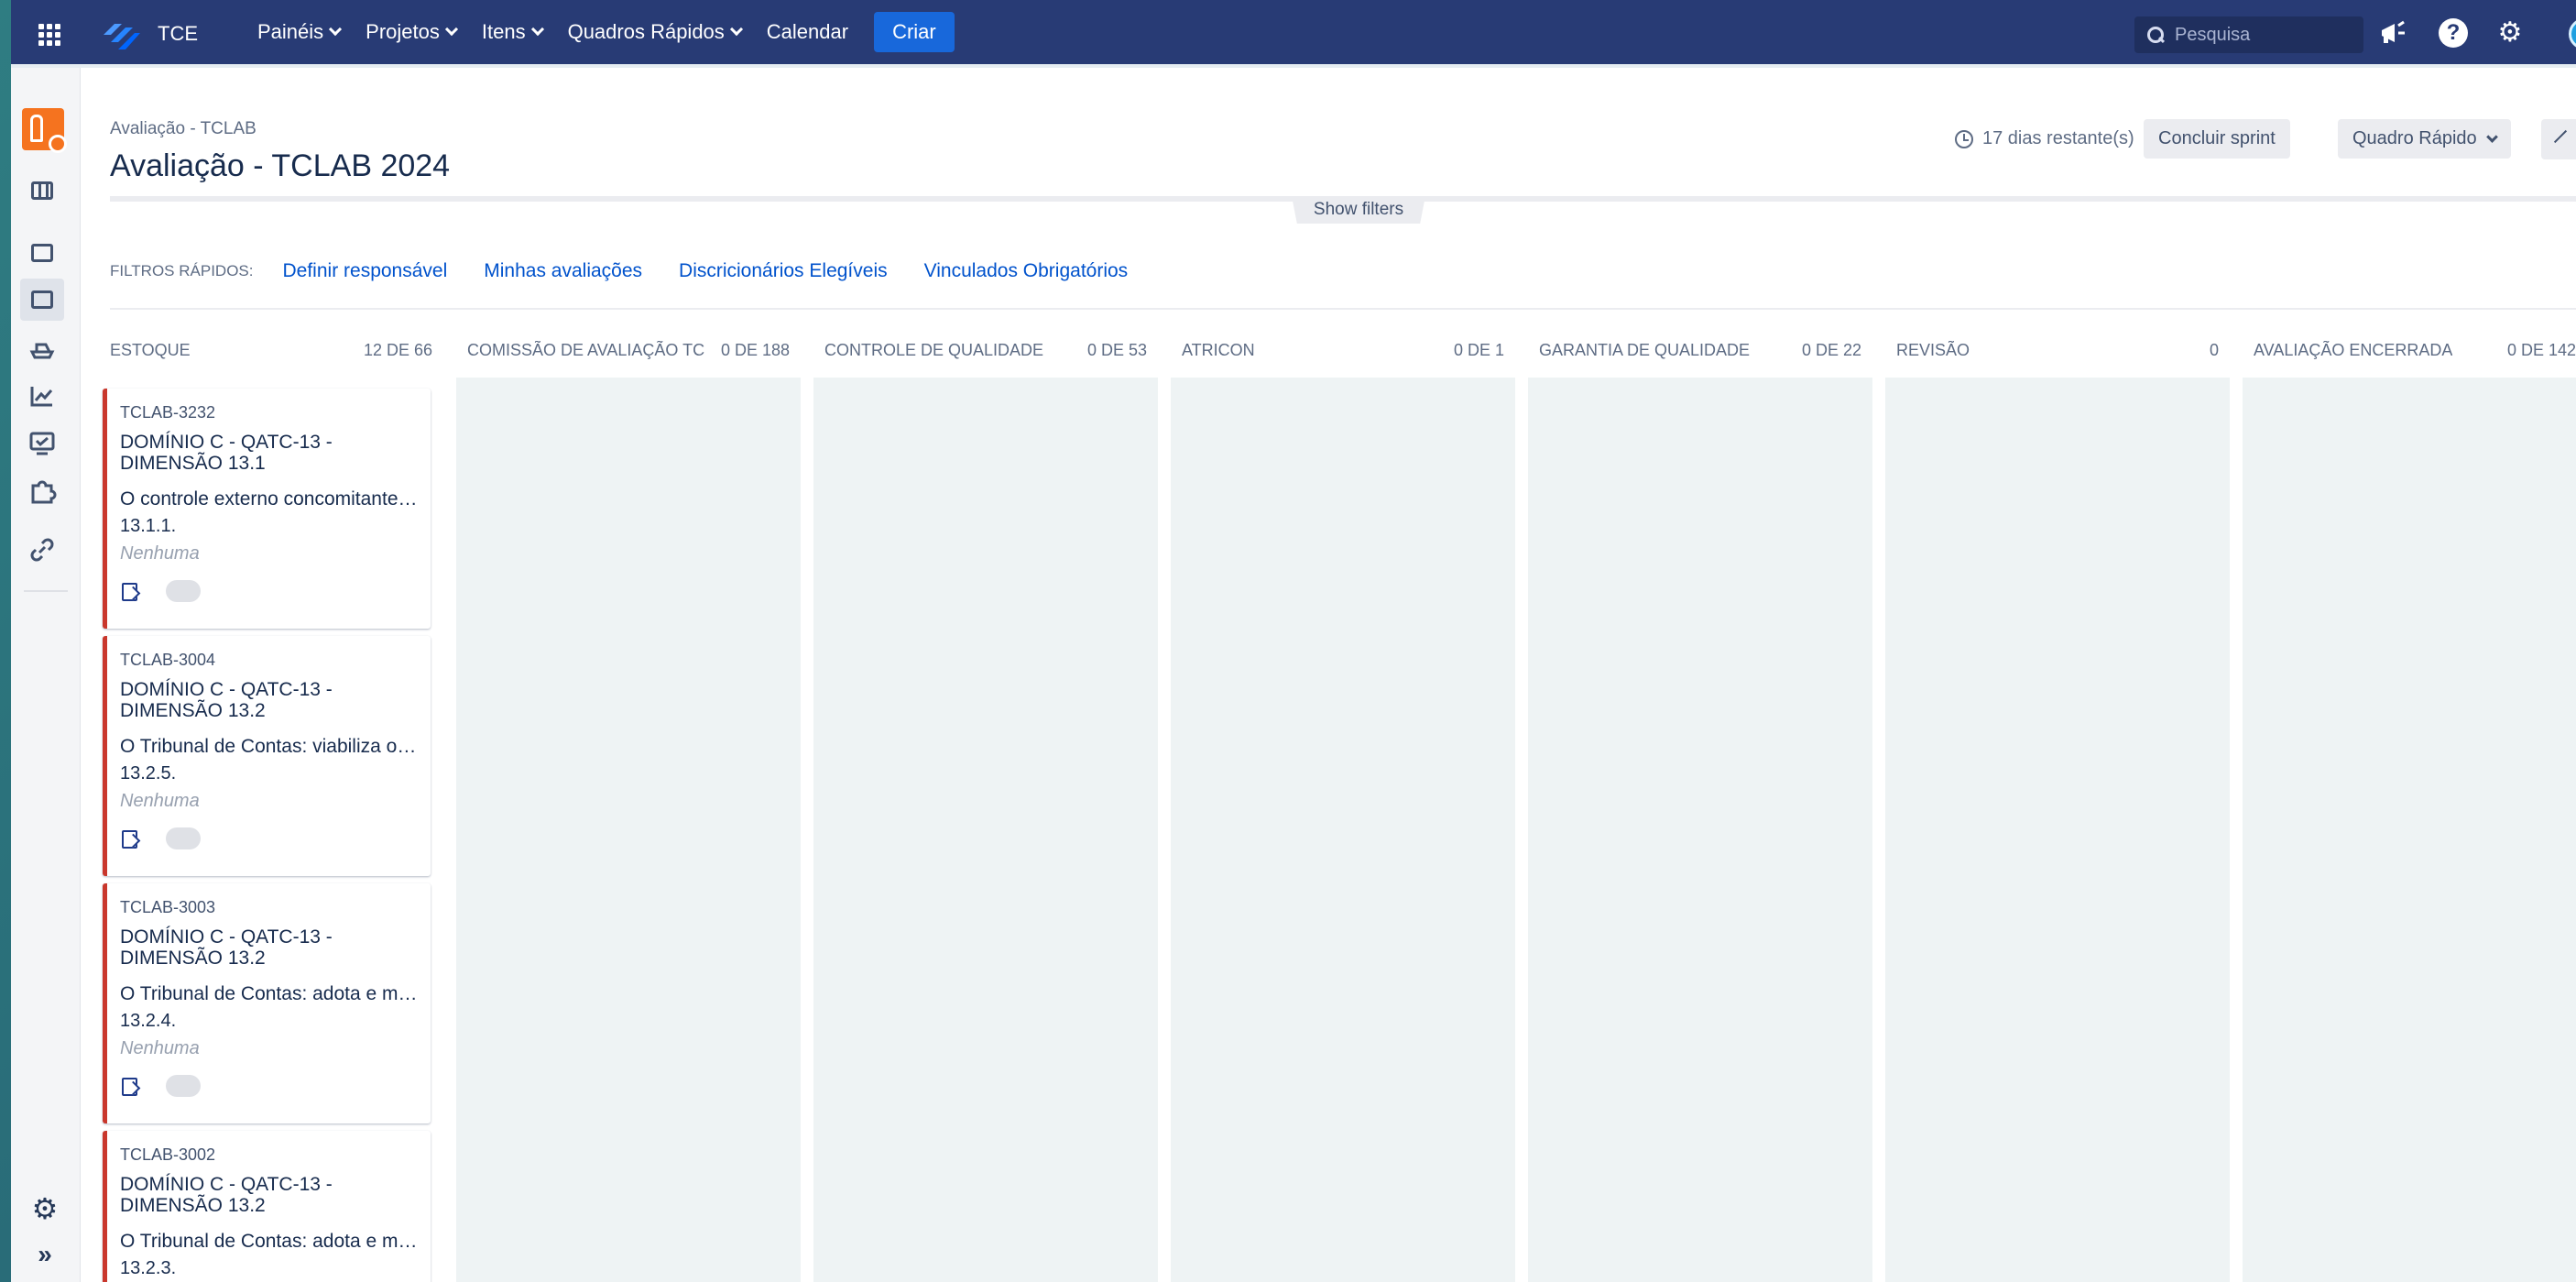 The width and height of the screenshot is (2576, 1282). I want to click on divider-line, so click(48, 190).